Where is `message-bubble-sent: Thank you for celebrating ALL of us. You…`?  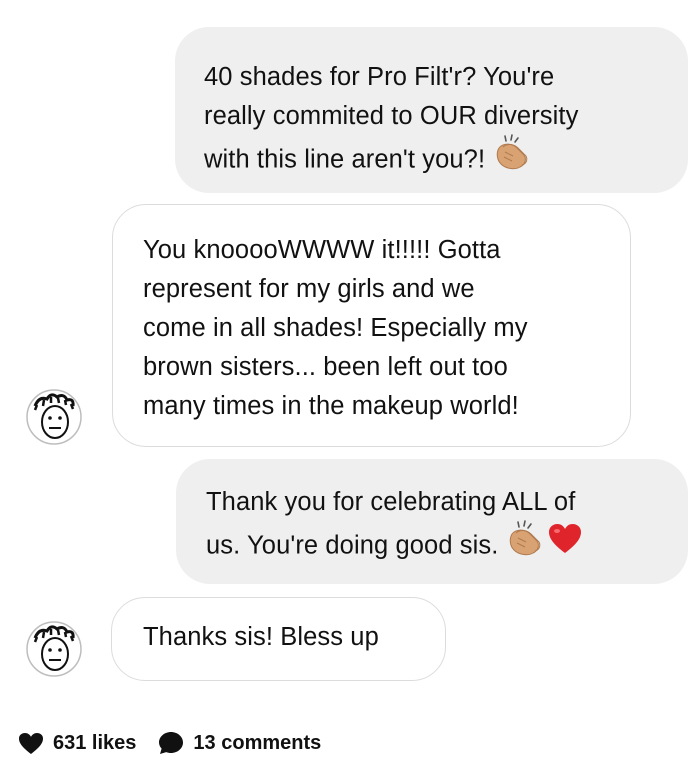 message-bubble-sent: Thank you for celebrating ALL of us. You… is located at coordinates (432, 521).